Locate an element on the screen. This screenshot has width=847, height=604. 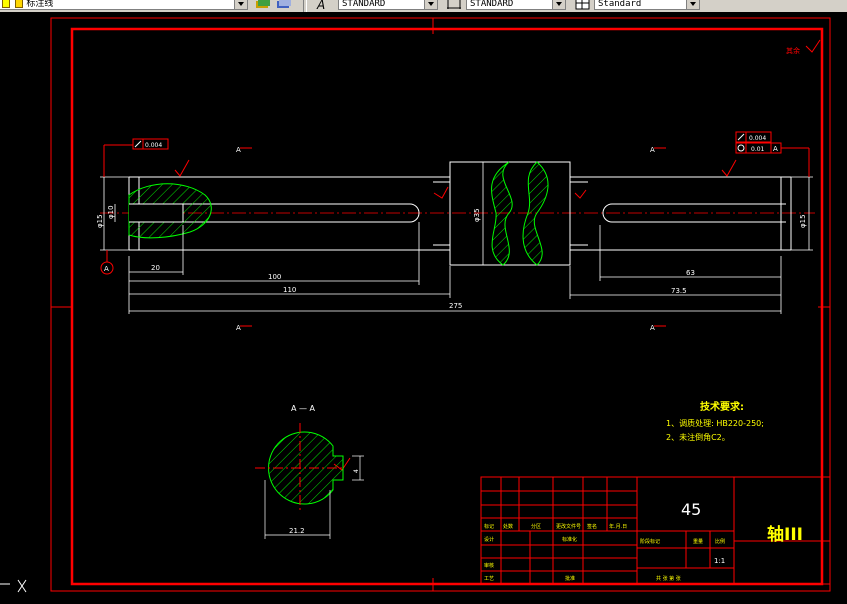
toolbar-separator is located at coordinates (305, 6).